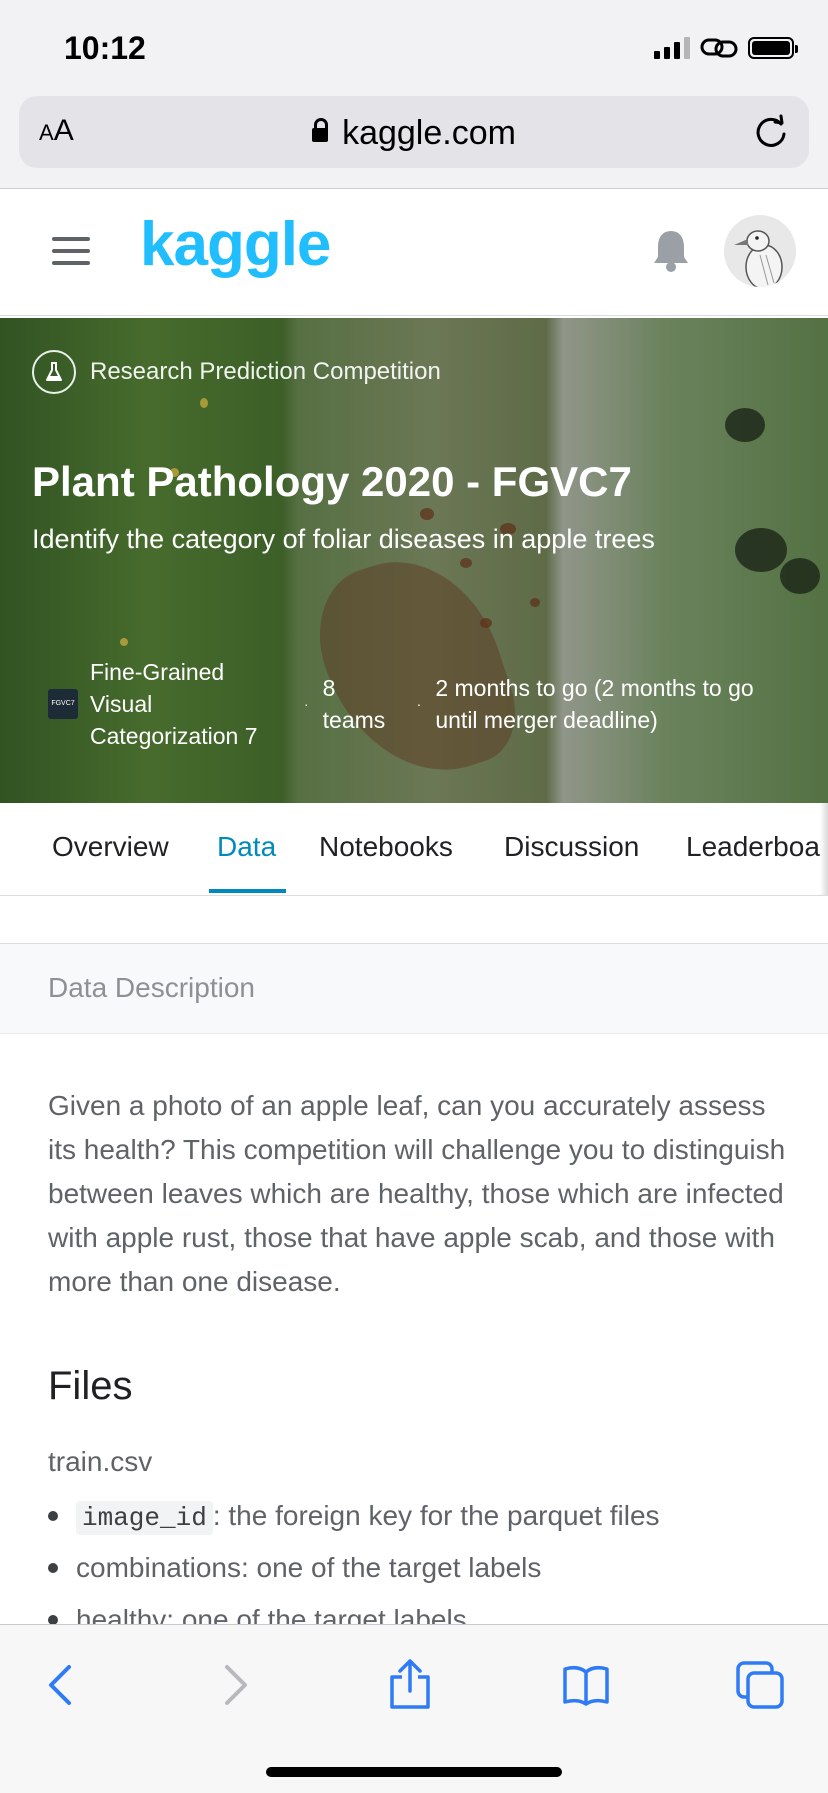 The height and width of the screenshot is (1793, 828). Describe the element at coordinates (671, 250) in the screenshot. I see `notification-bell-icon` at that location.